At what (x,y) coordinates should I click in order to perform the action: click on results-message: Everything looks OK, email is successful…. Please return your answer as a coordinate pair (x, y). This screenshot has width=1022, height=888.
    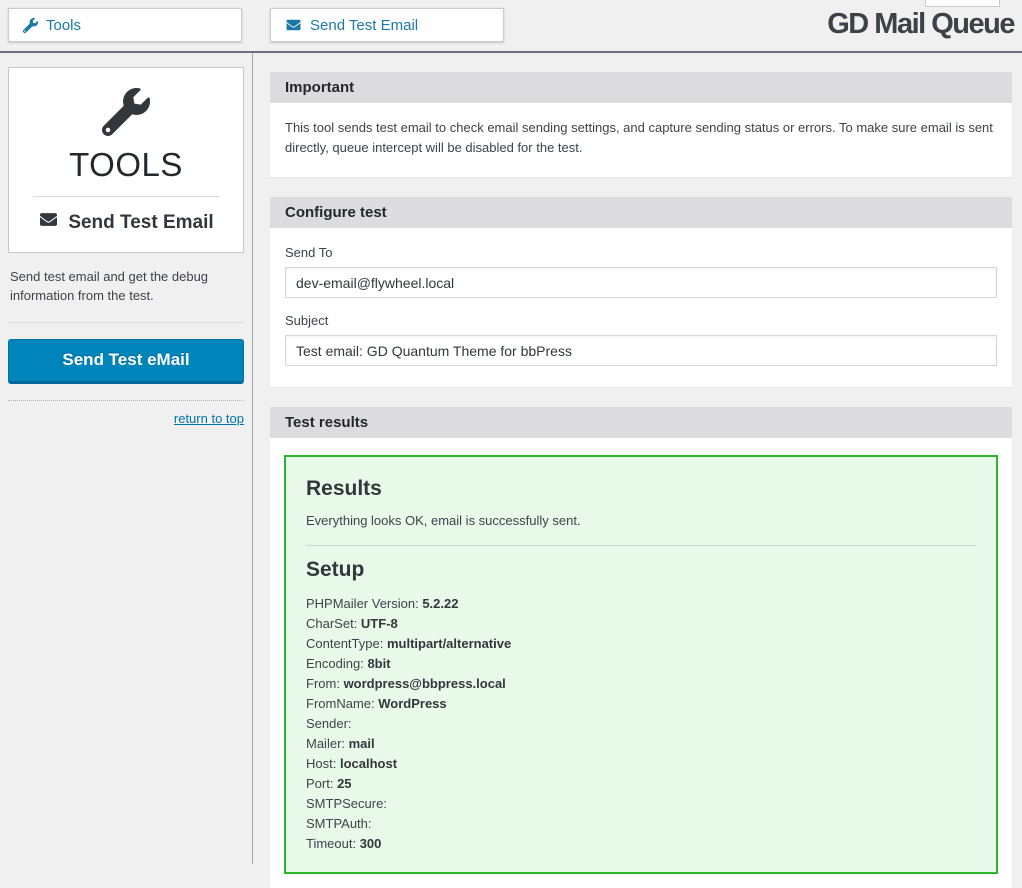
    Looking at the image, I should click on (443, 521).